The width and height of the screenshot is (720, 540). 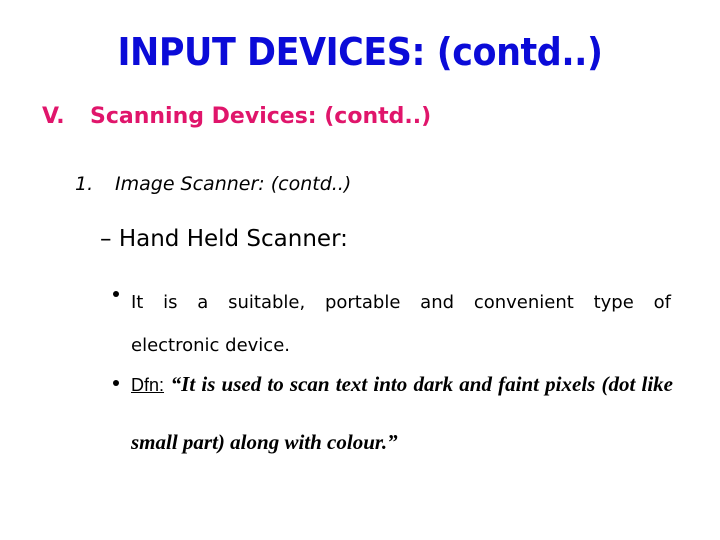 I want to click on subsection-heading: 1. Image Scanner: (contd..), so click(x=213, y=184).